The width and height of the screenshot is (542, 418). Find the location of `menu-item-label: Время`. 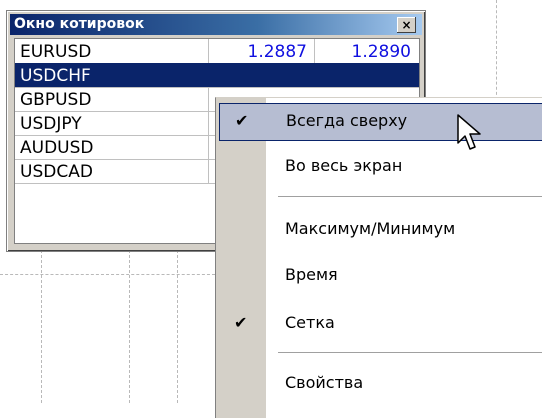

menu-item-label: Время is located at coordinates (311, 274).